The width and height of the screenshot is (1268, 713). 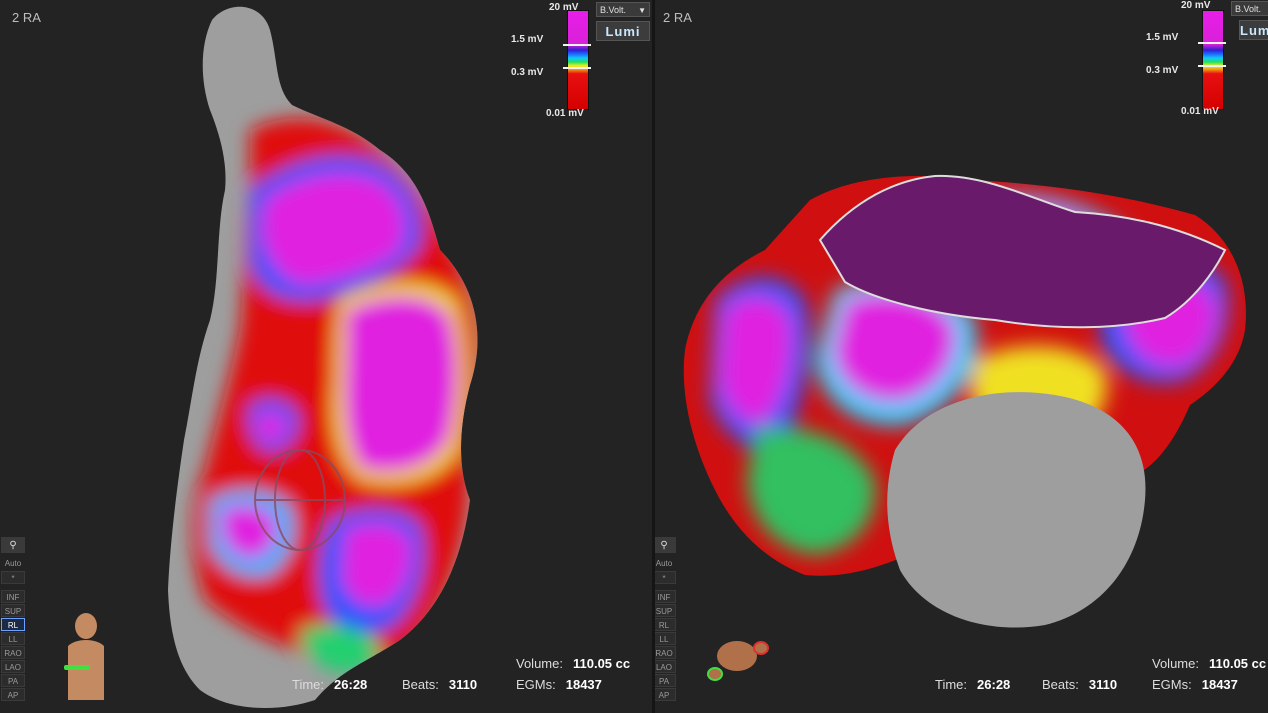 What do you see at coordinates (642, 10) in the screenshot?
I see `chevron-down-icon: ▼` at bounding box center [642, 10].